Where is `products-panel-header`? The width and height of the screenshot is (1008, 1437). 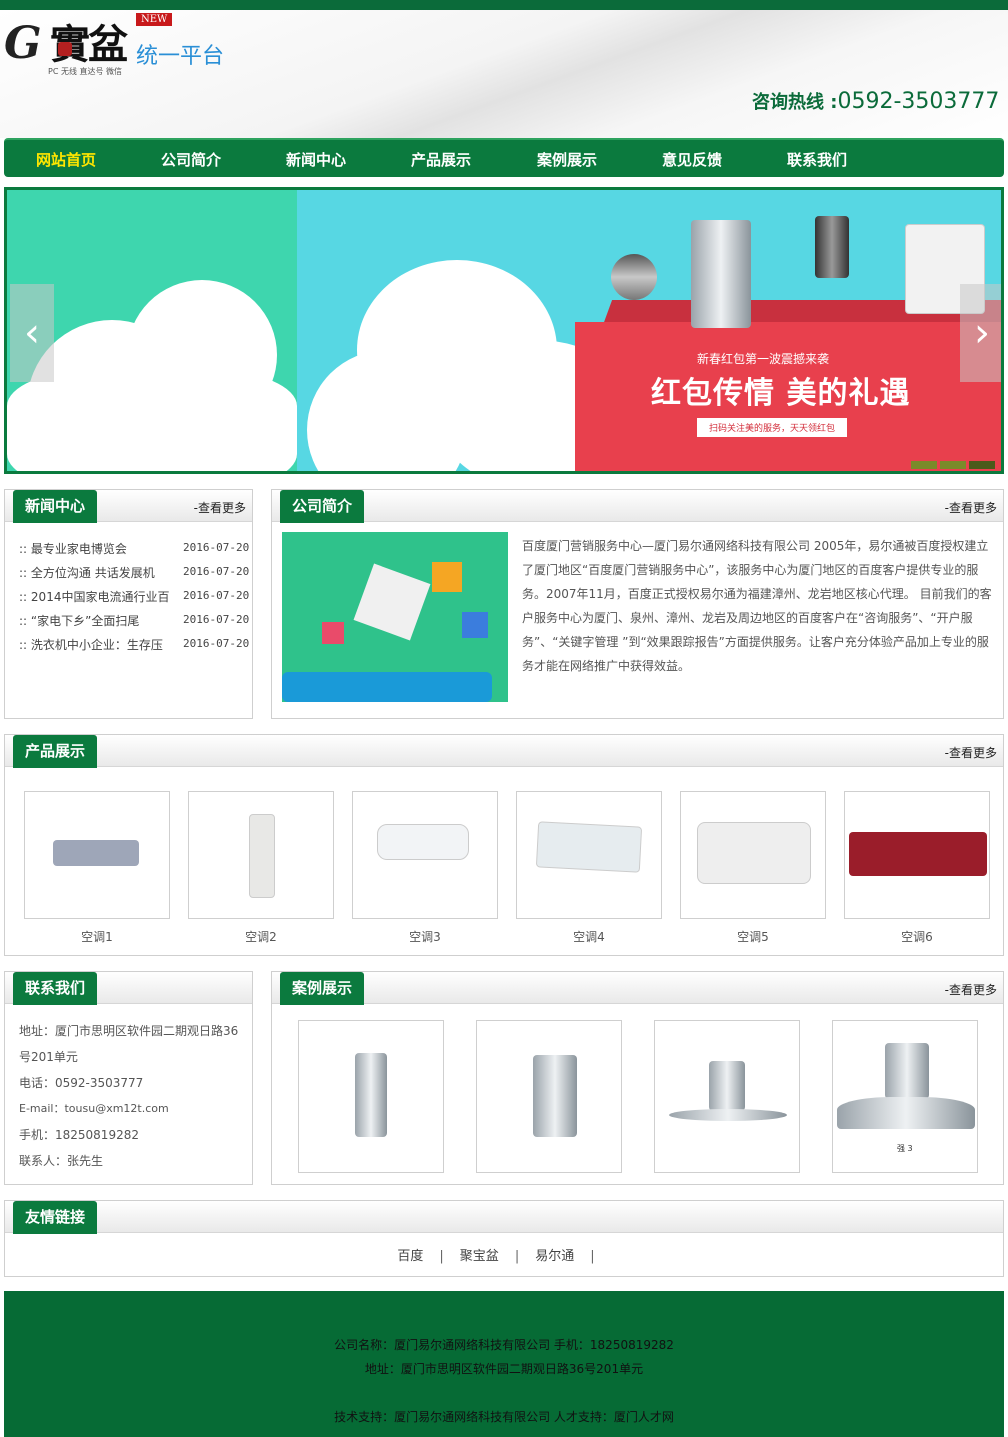 products-panel-header is located at coordinates (504, 751).